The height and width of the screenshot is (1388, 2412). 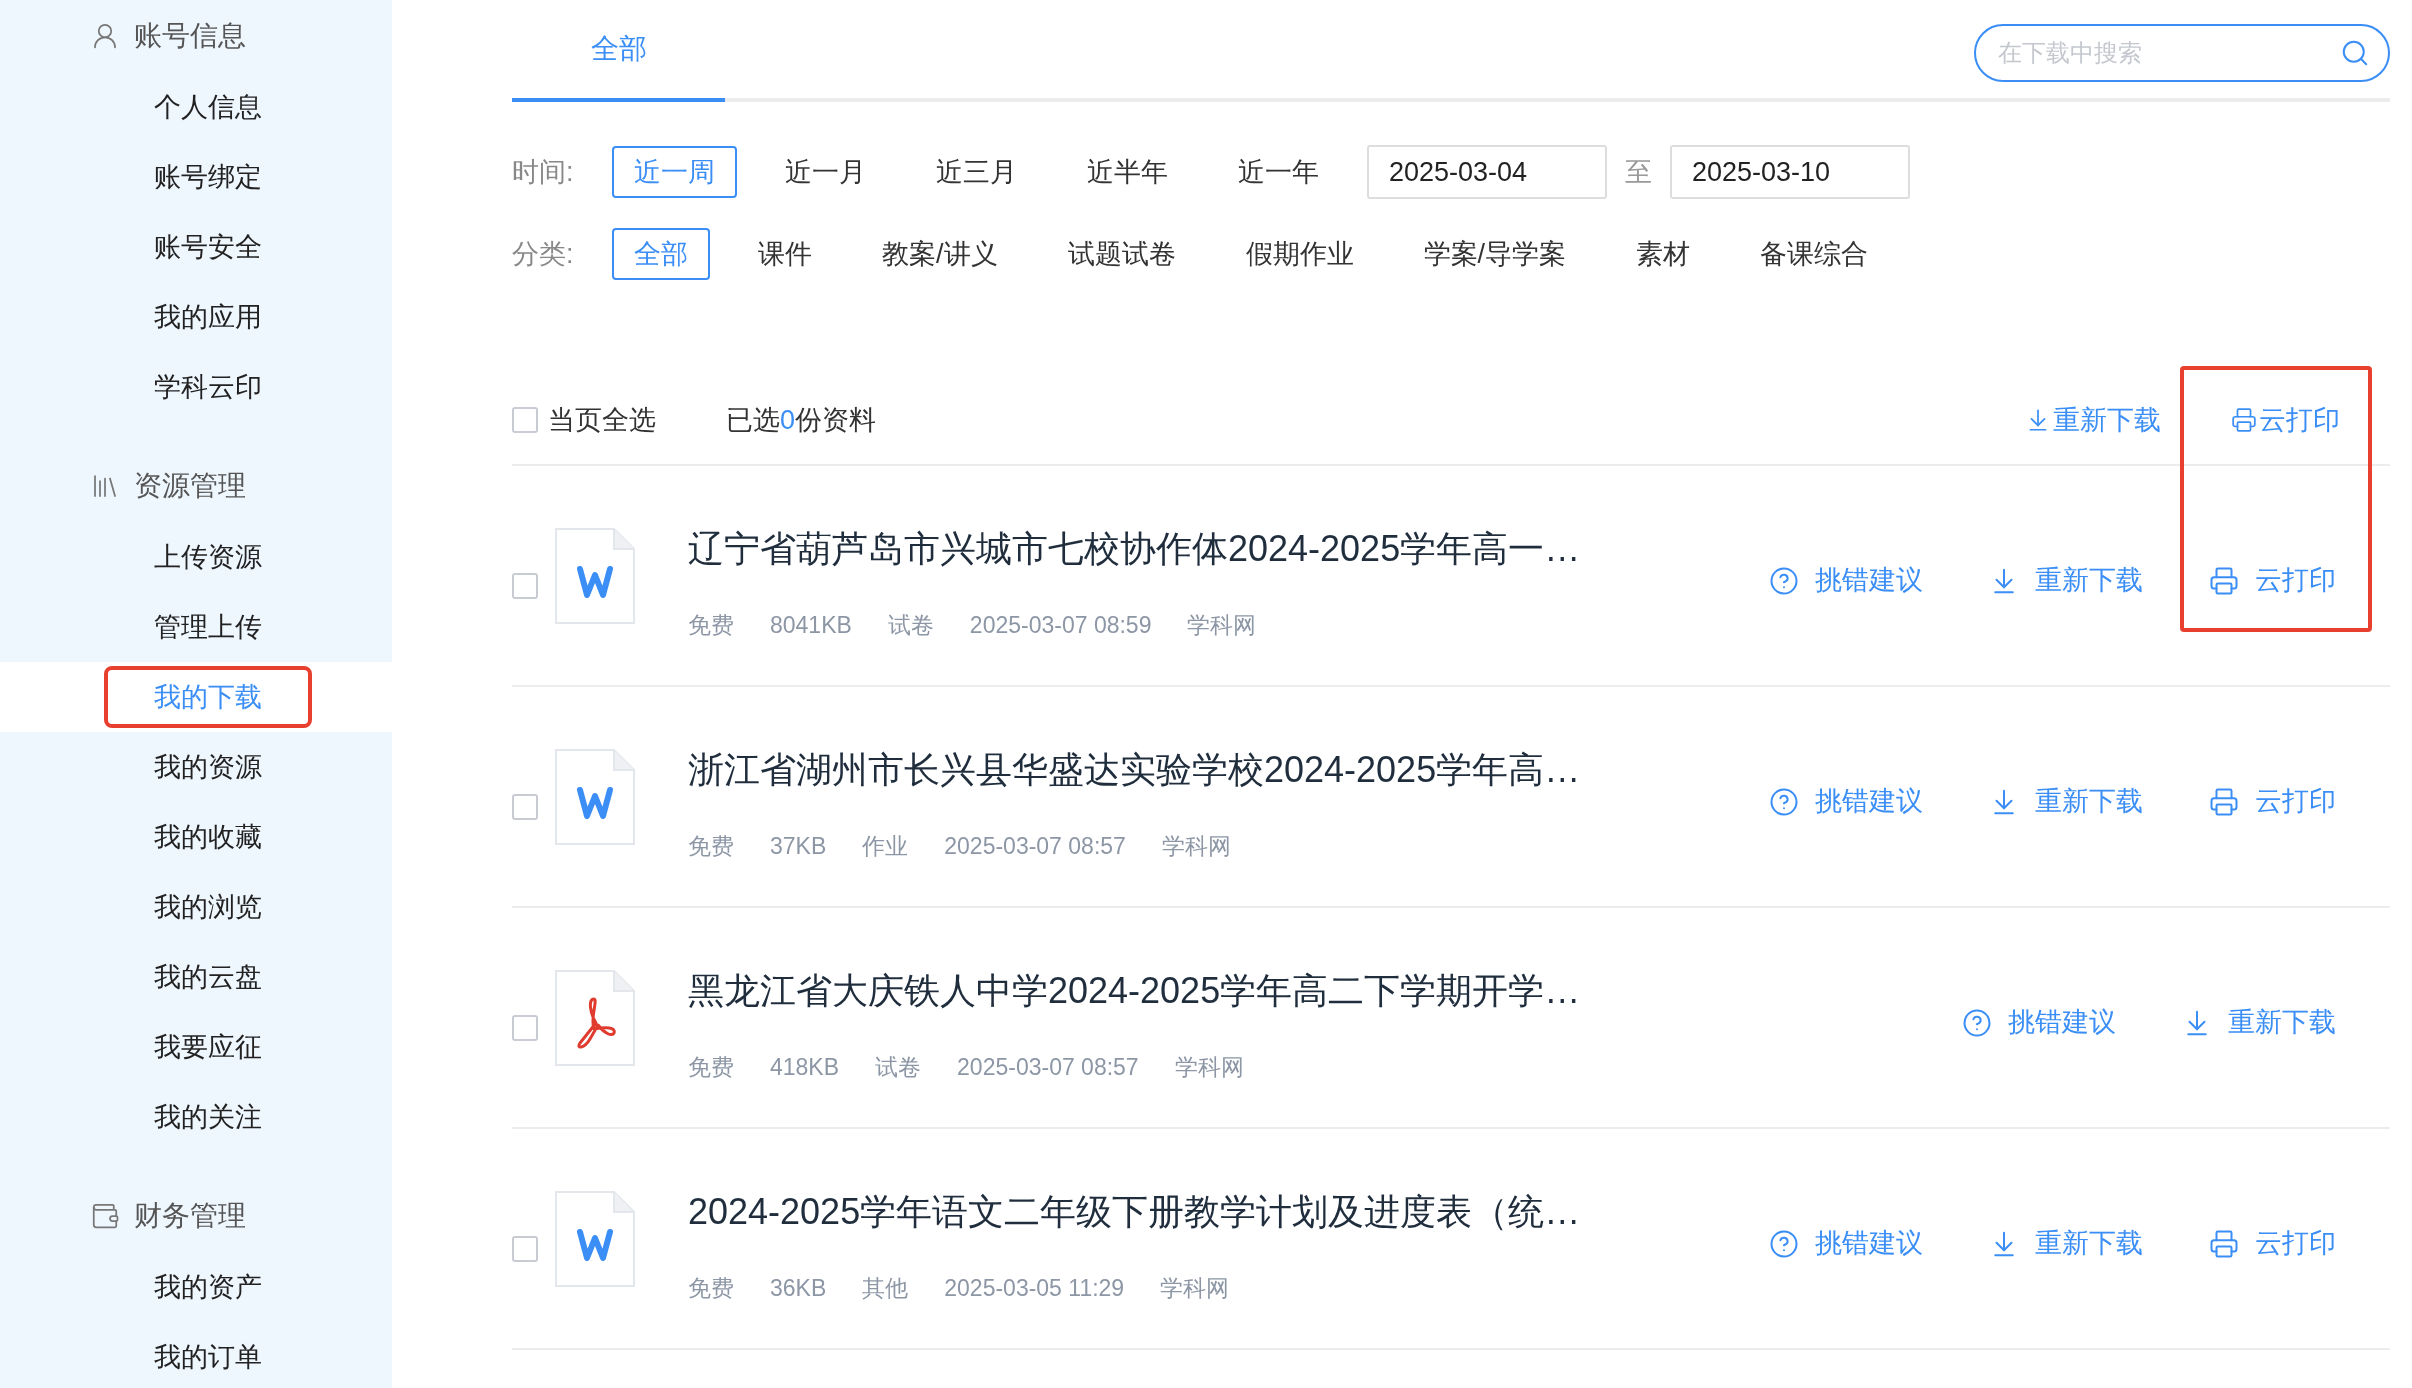 What do you see at coordinates (190, 1216) in the screenshot?
I see `section-title: 财务管理` at bounding box center [190, 1216].